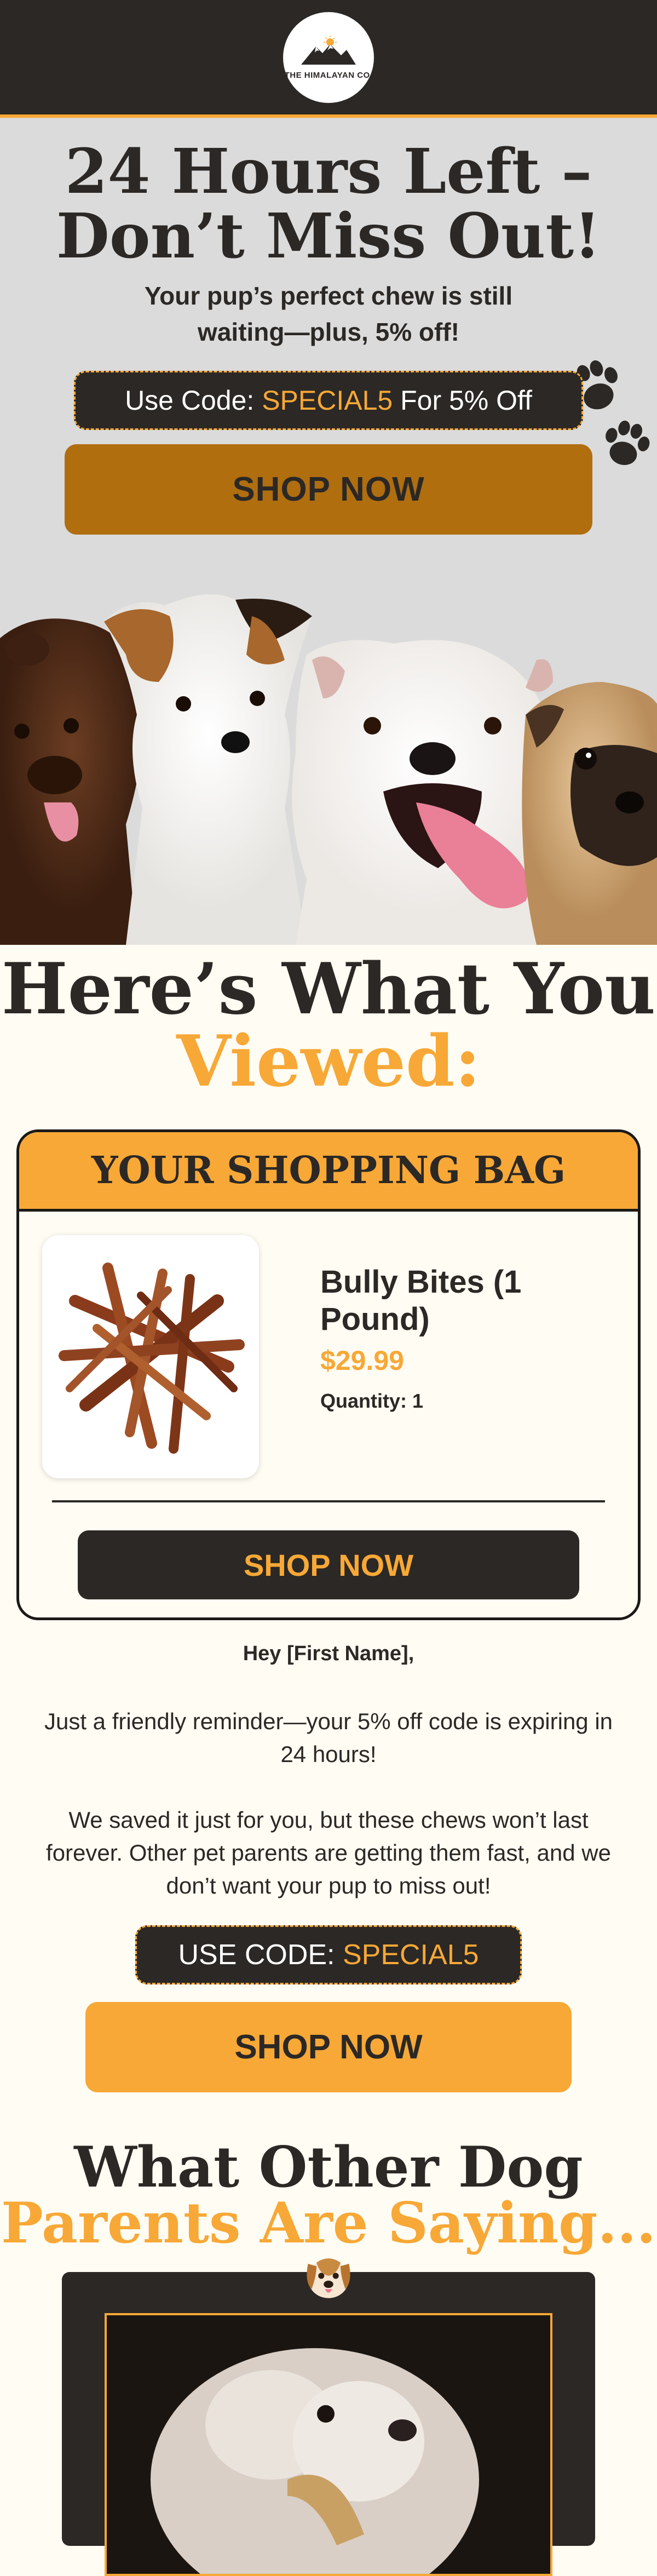  I want to click on shop-now-button-body: SHOP NOW, so click(328, 2047).